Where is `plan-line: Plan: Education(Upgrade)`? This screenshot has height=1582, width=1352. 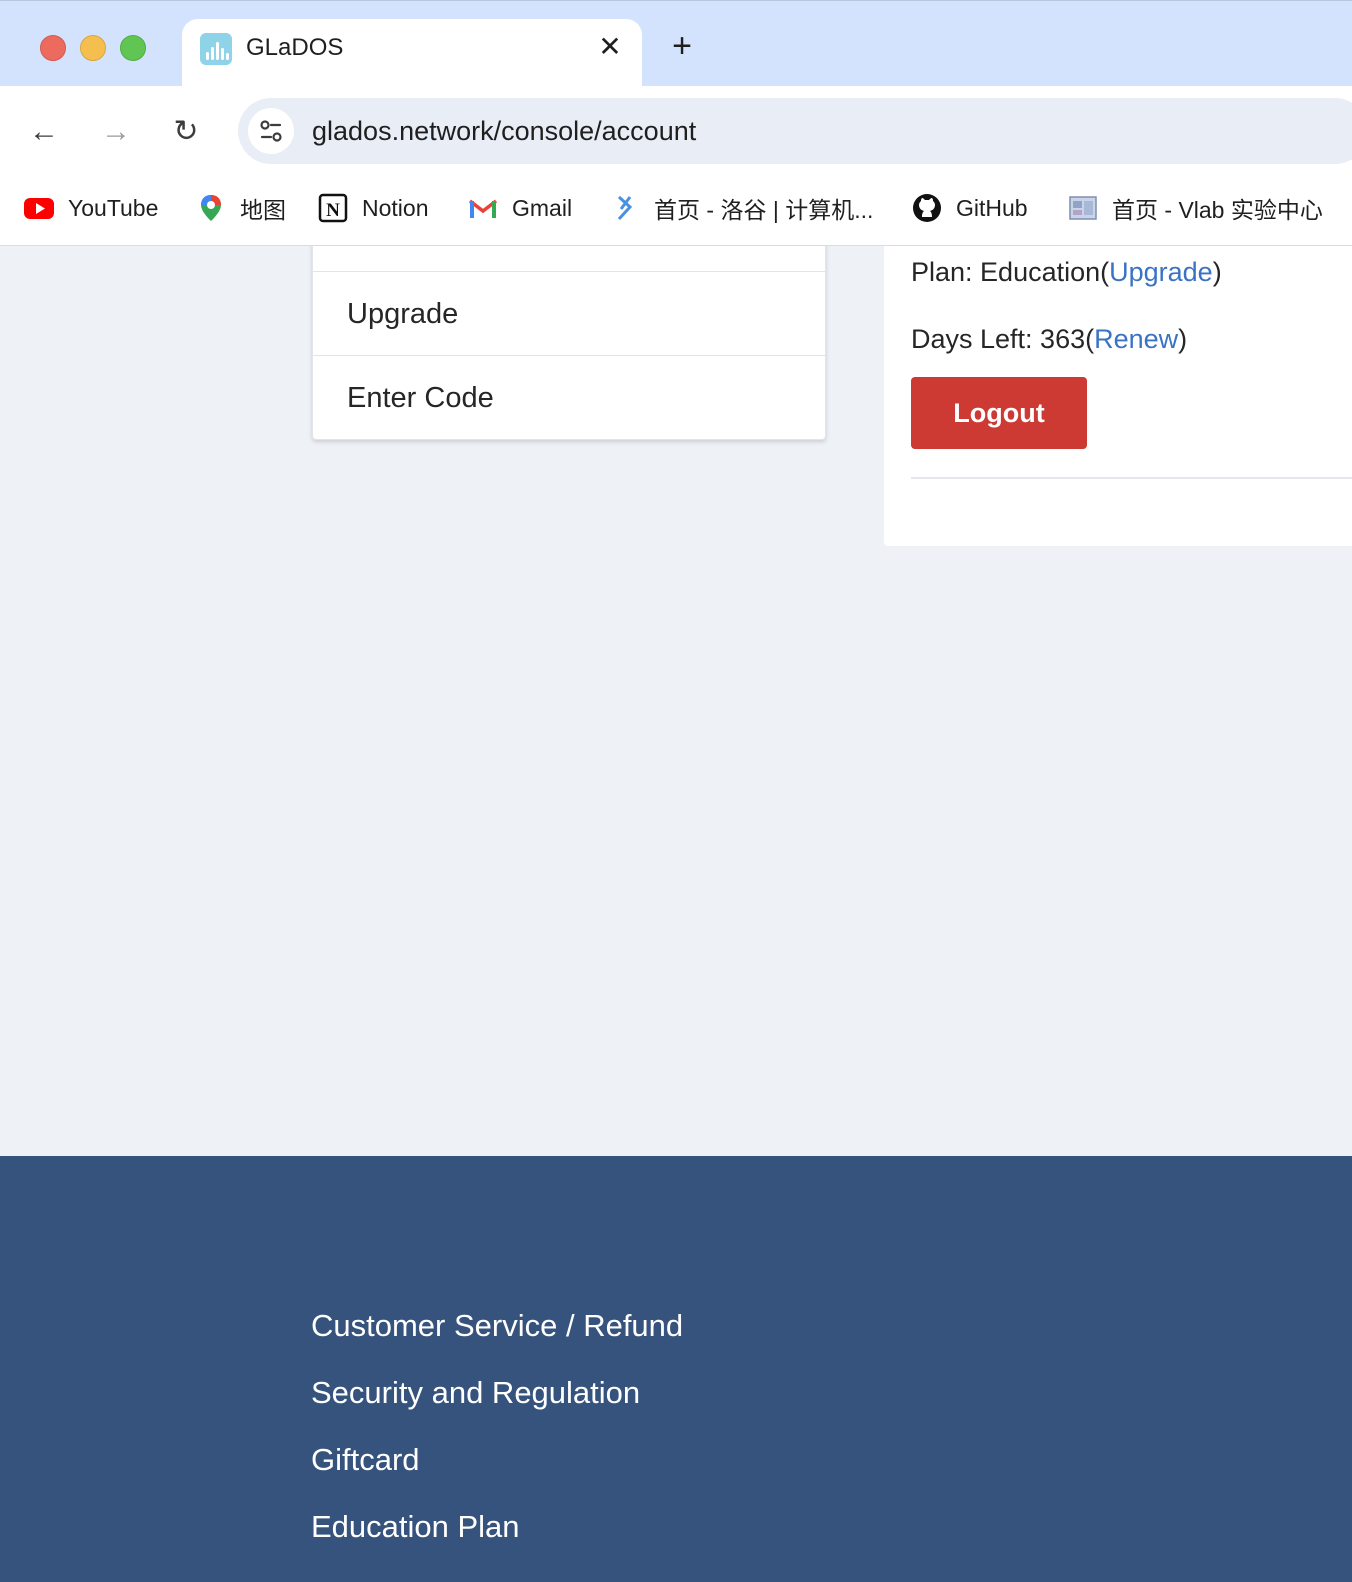
plan-line: Plan: Education(Upgrade) is located at coordinates (1066, 272).